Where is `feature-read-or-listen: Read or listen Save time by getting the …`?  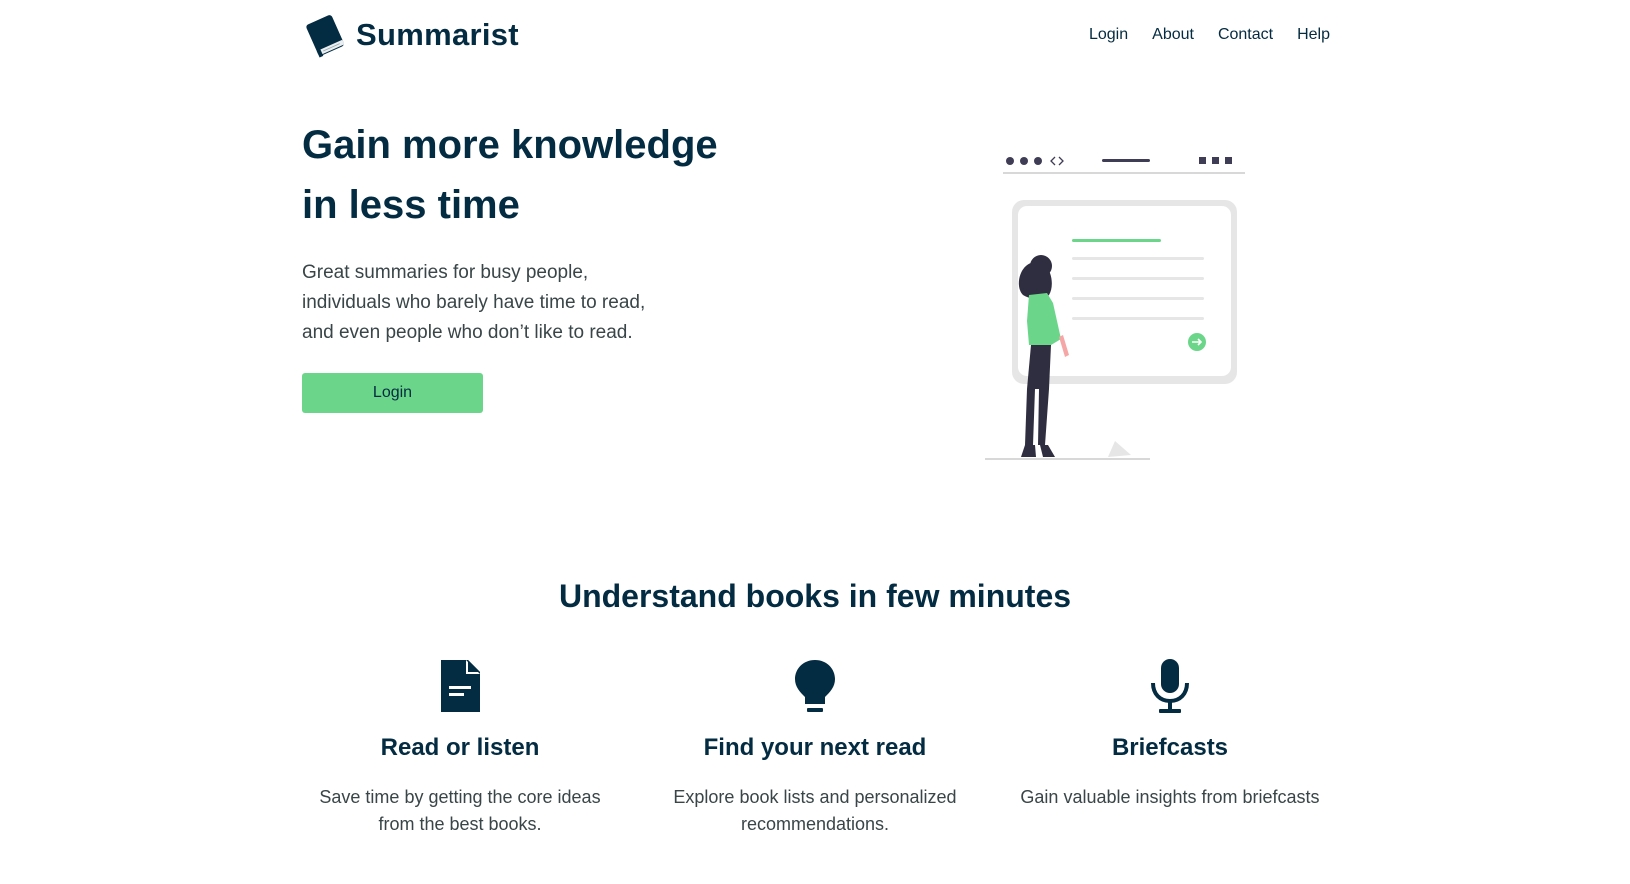 feature-read-or-listen: Read or listen Save time by getting the … is located at coordinates (460, 747).